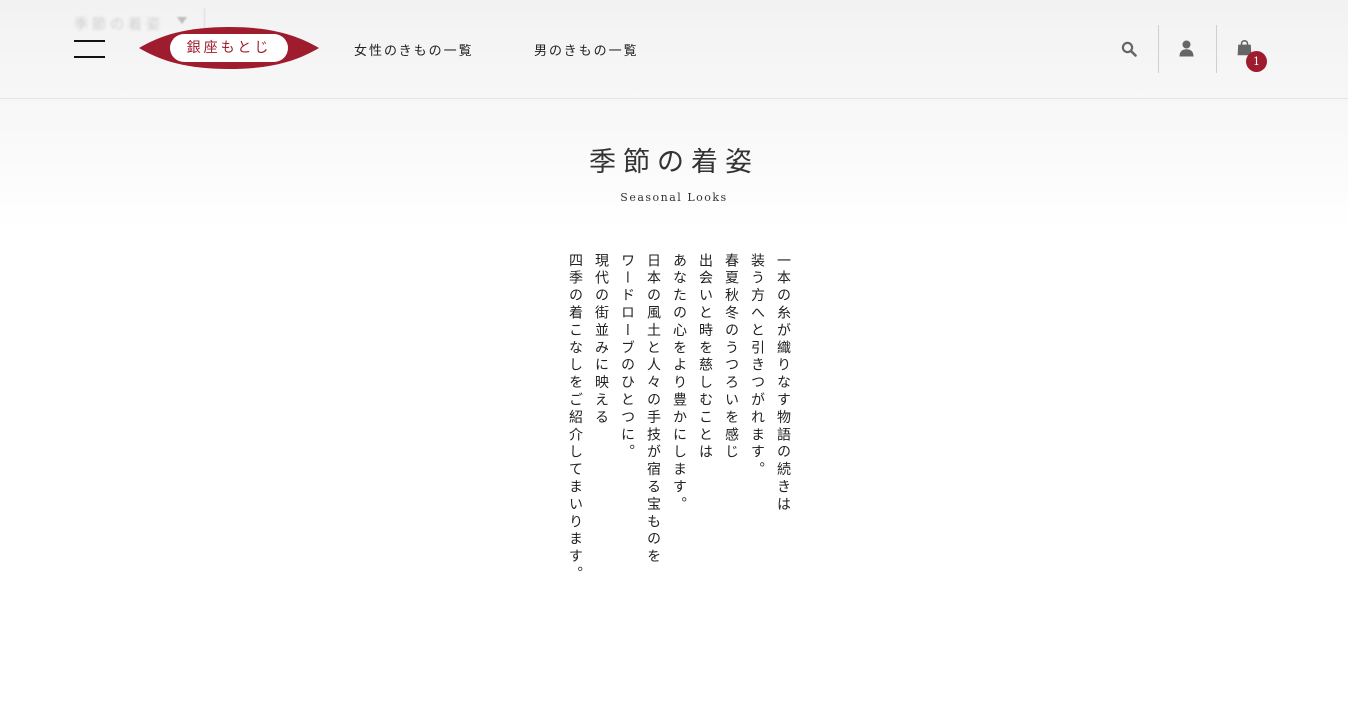 This screenshot has width=1348, height=726. What do you see at coordinates (674, 49) in the screenshot?
I see `site-header: 季節の着姿 銀座もとじ 女性のきもの一覧 男のきもの一覧 1` at bounding box center [674, 49].